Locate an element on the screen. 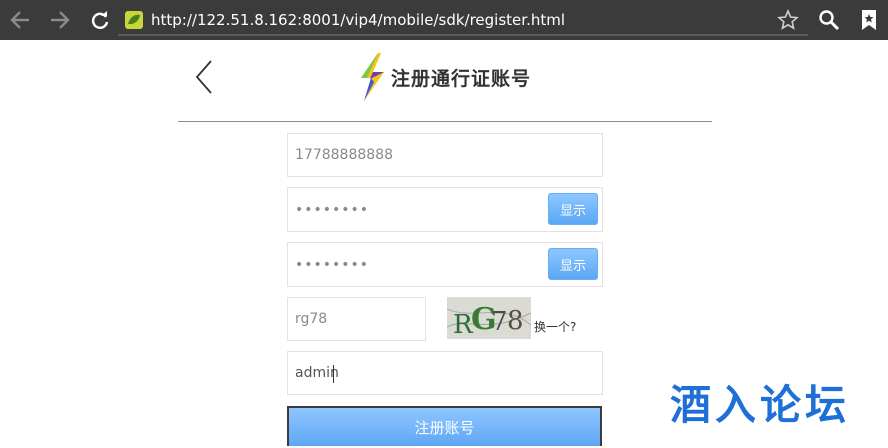 This screenshot has width=888, height=448. captcha-refresh-link: 换一个? is located at coordinates (555, 326).